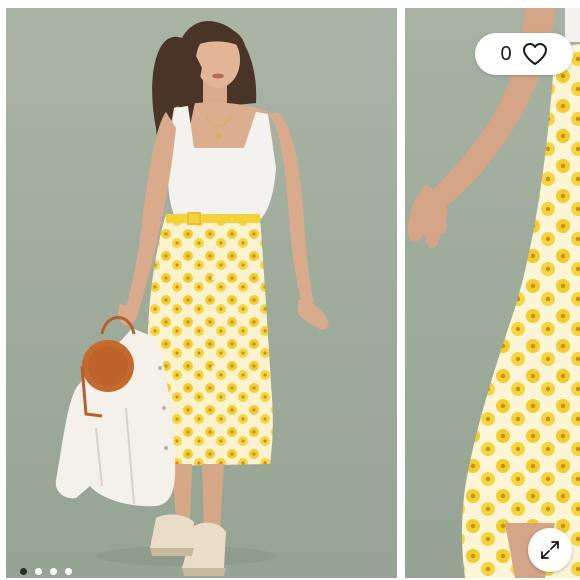 This screenshot has width=580, height=580. I want to click on expand-button, so click(550, 550).